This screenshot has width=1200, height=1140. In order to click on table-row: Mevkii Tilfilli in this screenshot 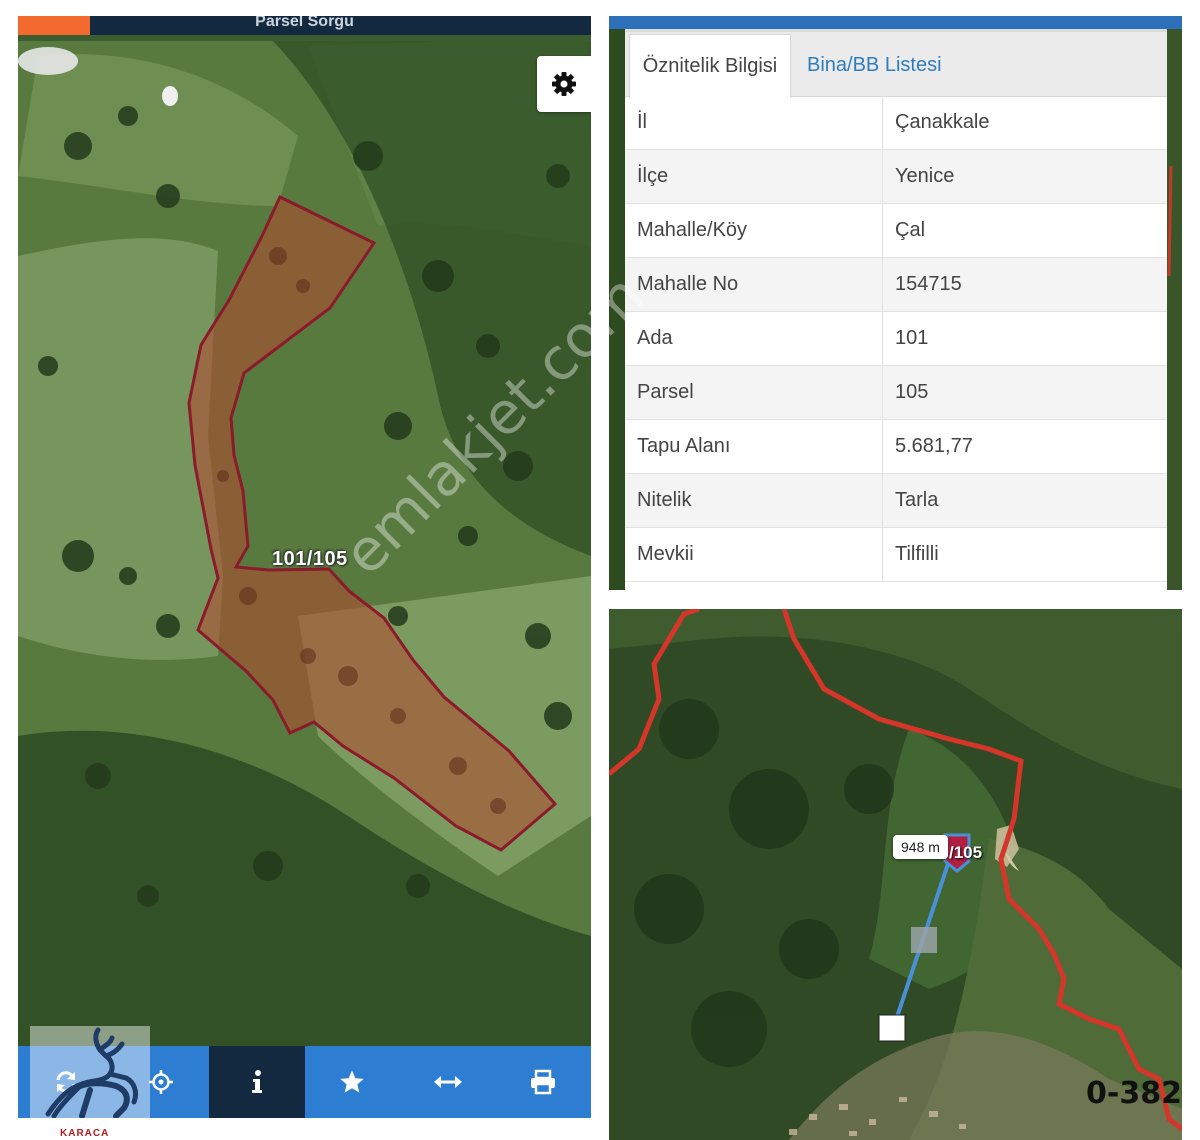, I will do `click(896, 554)`.